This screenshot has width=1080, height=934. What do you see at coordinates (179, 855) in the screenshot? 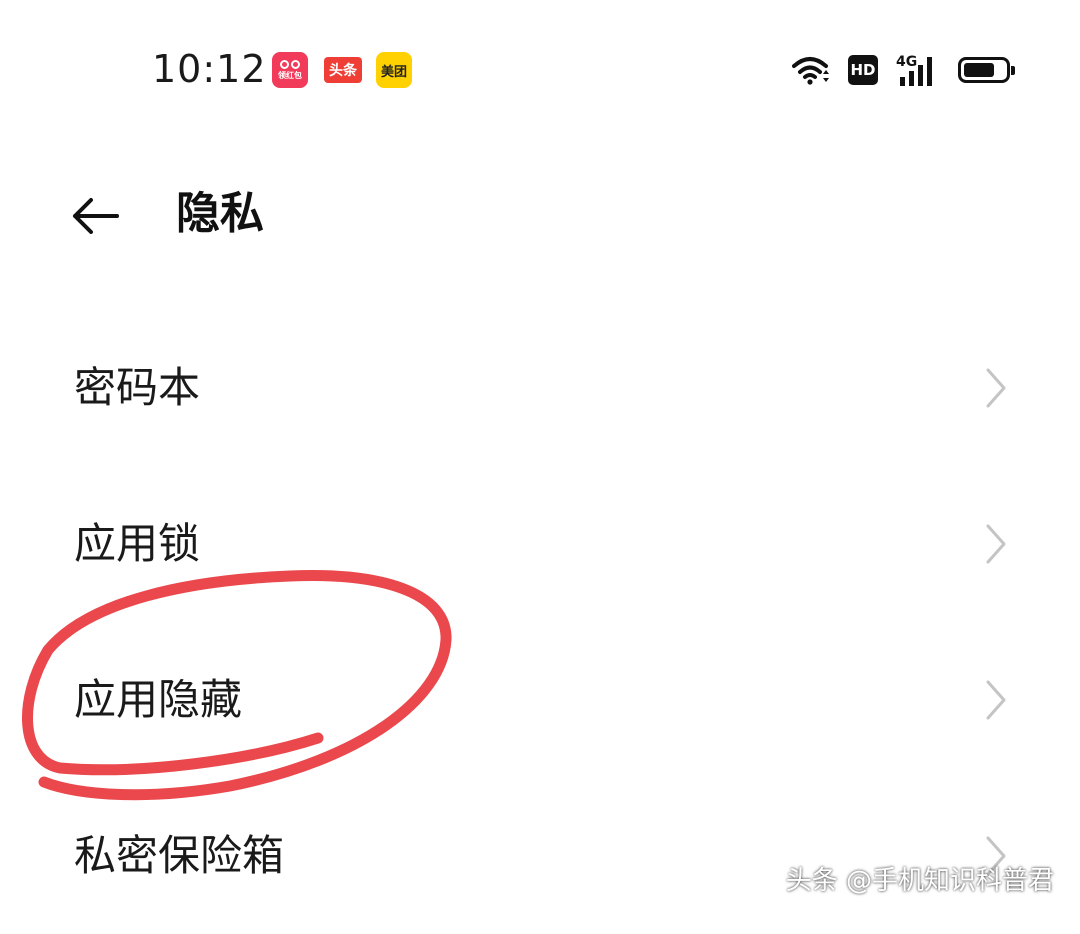
I see `menu-item-label: 私密保险箱` at bounding box center [179, 855].